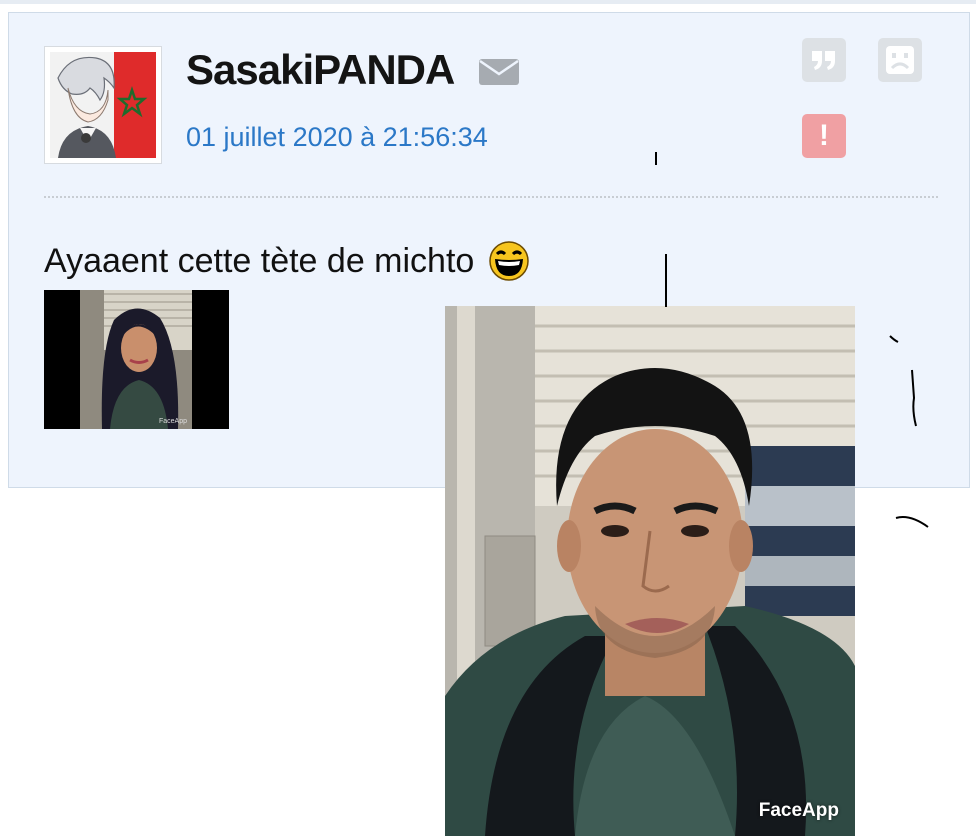 This screenshot has width=976, height=840. I want to click on post-message: Ayaaent cette tète de michto, so click(287, 261).